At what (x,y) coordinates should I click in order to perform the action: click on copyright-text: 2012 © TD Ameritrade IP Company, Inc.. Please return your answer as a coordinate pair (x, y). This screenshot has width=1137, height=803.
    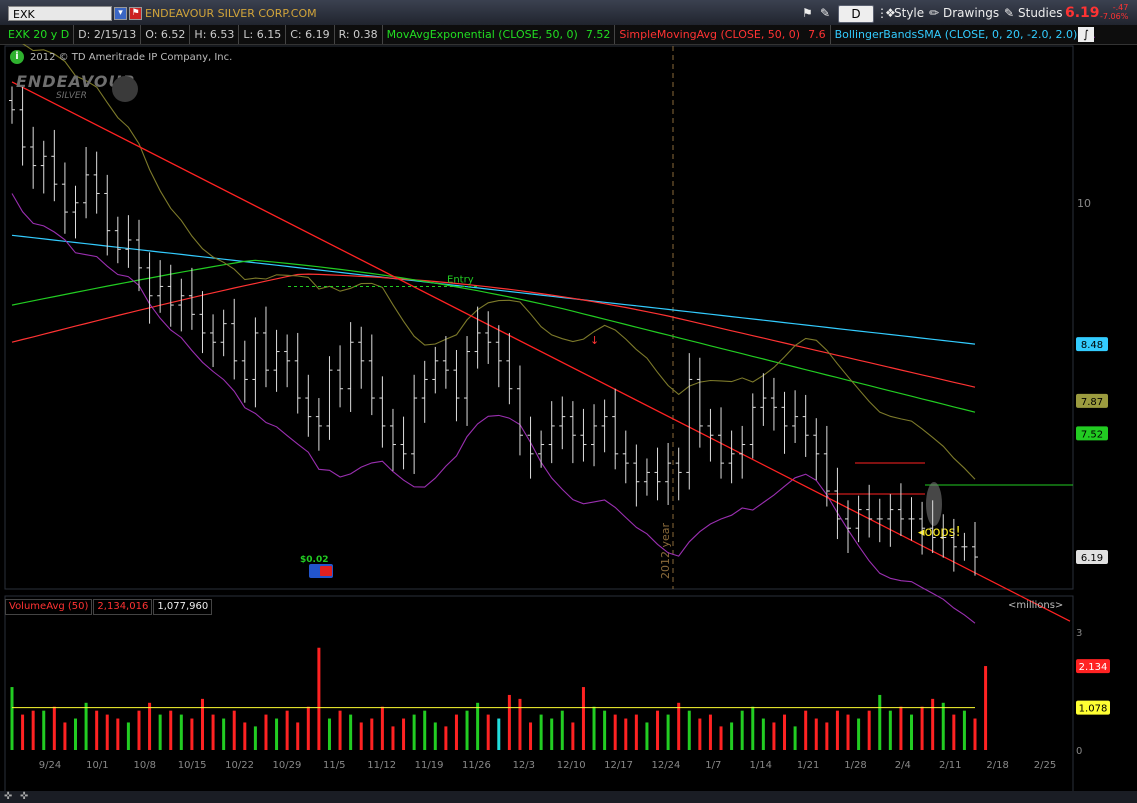
    Looking at the image, I should click on (131, 57).